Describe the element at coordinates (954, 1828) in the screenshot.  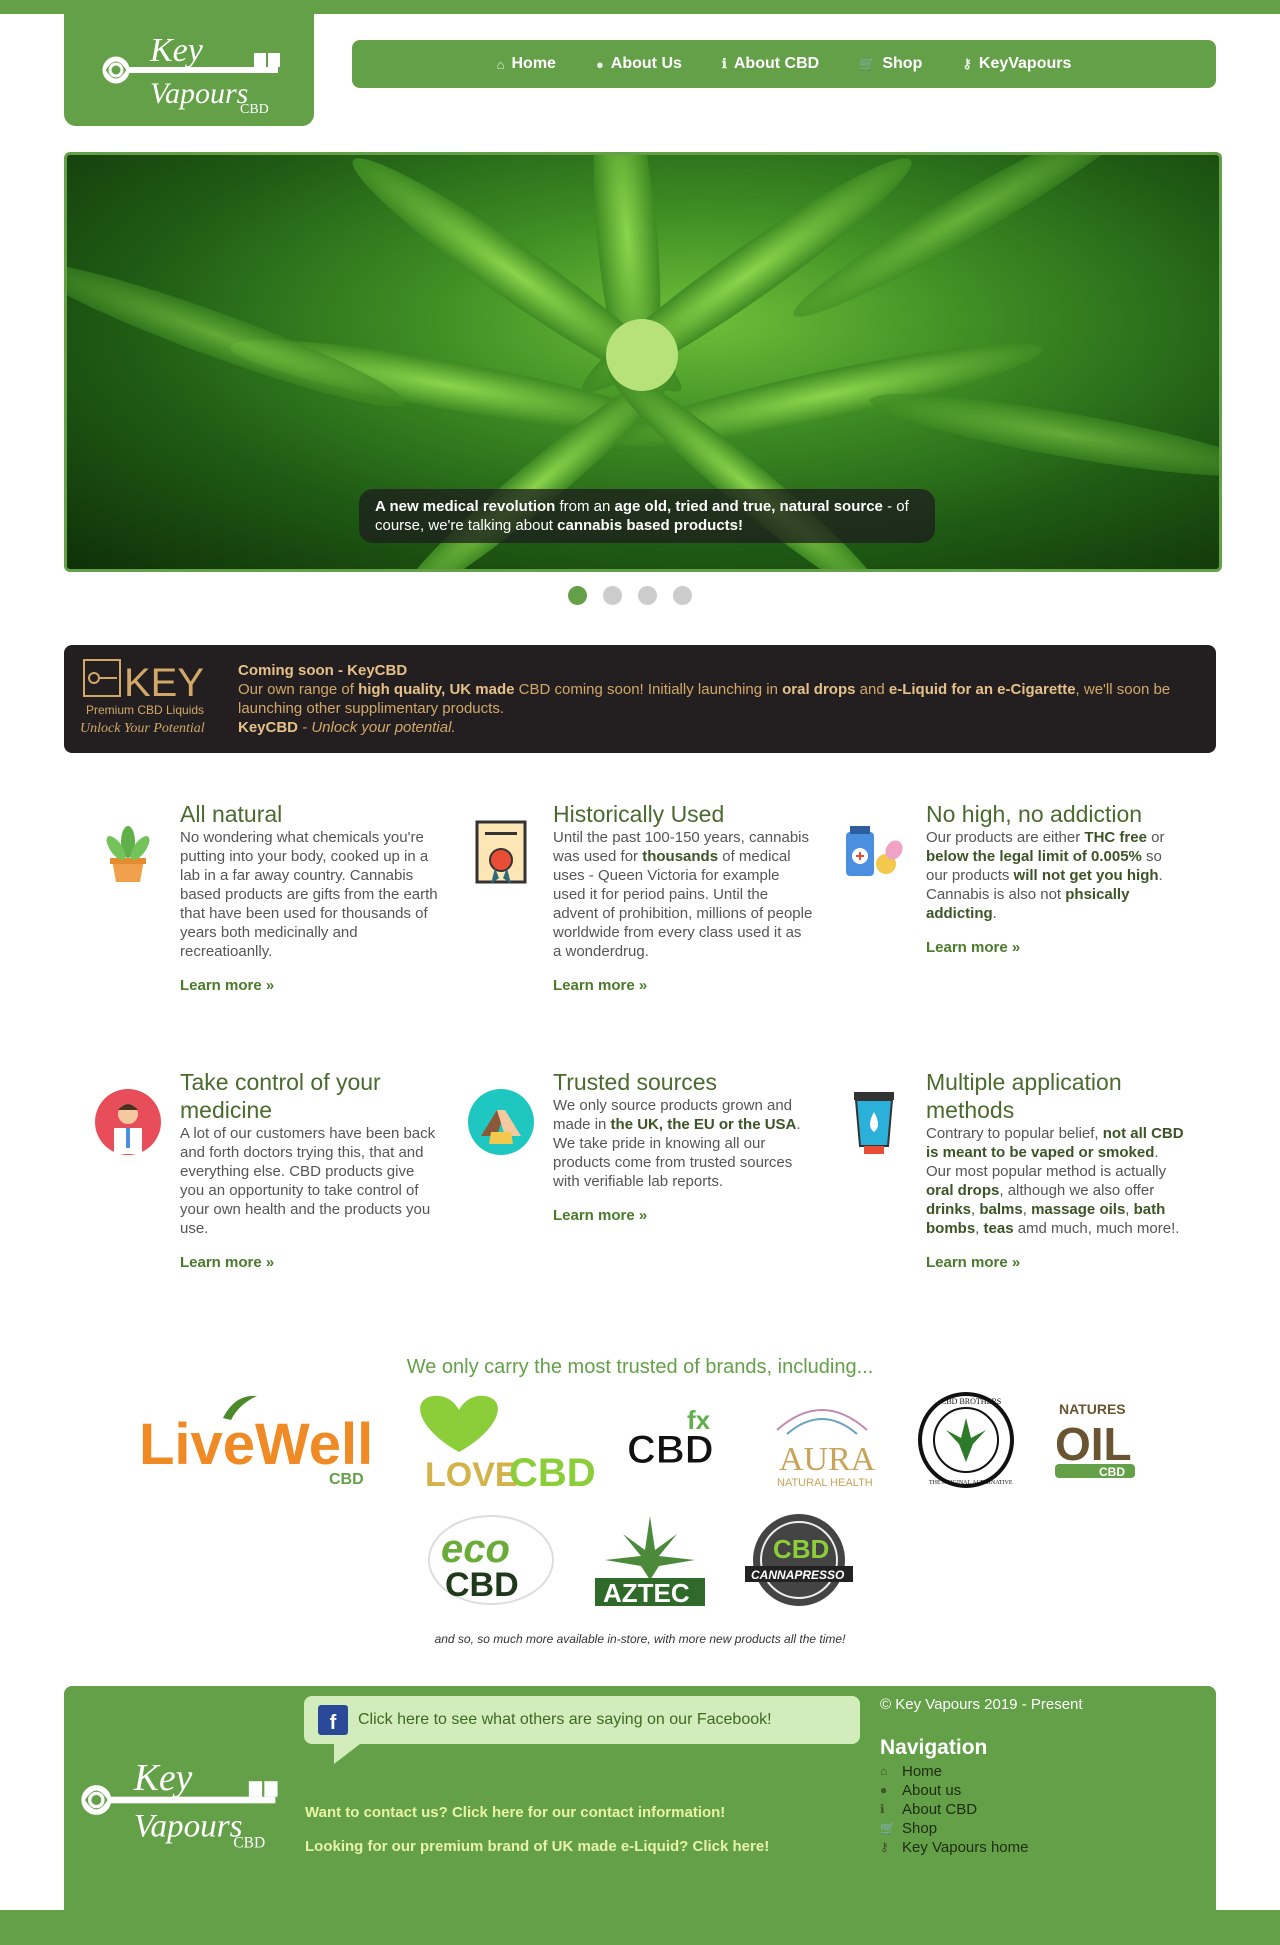
I see `footer-nav-shop: 🛒 Shop` at that location.